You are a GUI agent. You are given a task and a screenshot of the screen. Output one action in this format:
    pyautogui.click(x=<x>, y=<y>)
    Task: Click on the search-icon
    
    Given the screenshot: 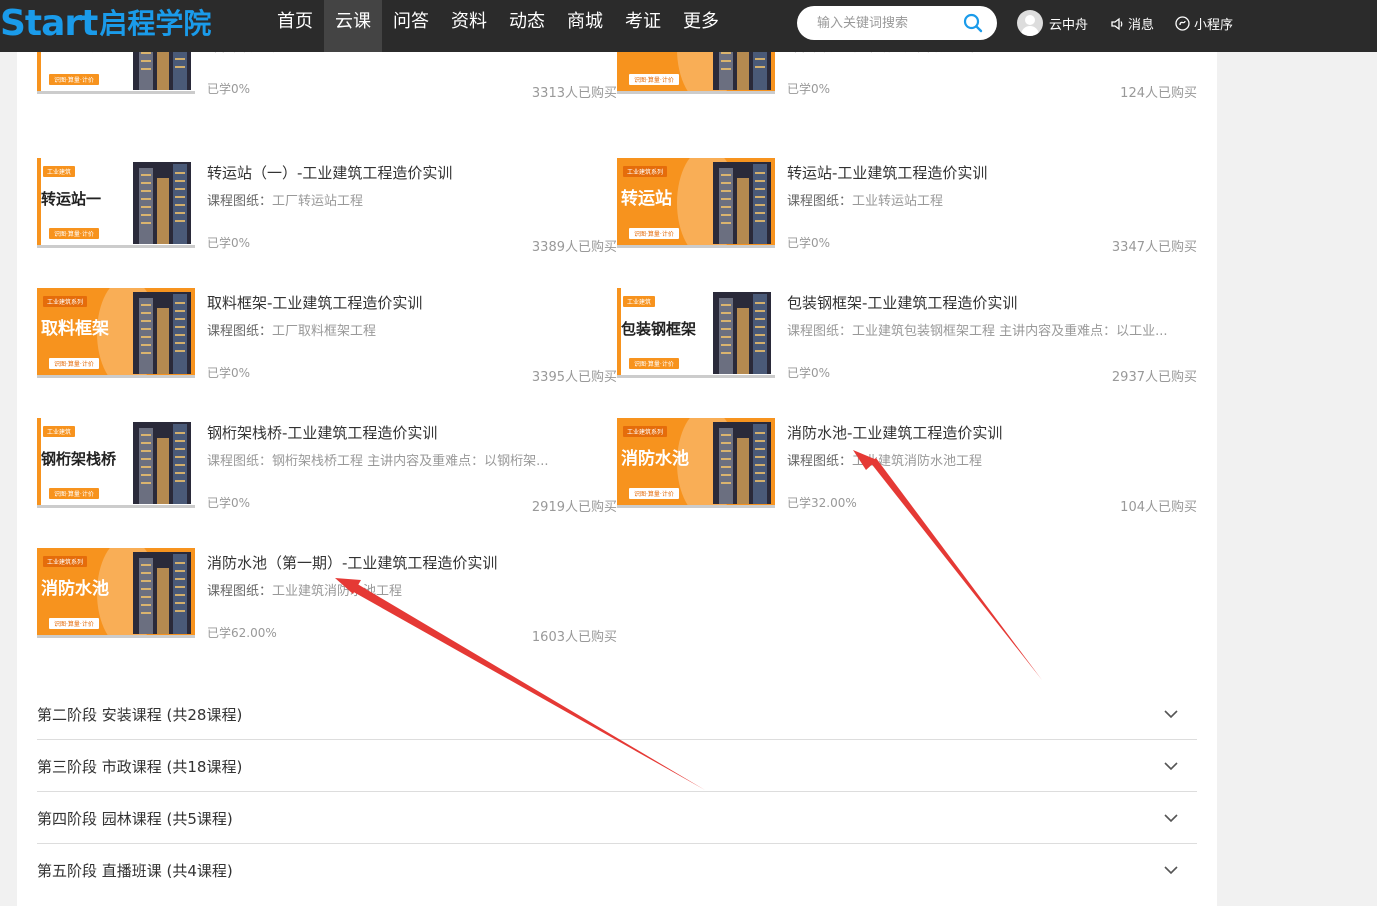 What is the action you would take?
    pyautogui.click(x=973, y=23)
    